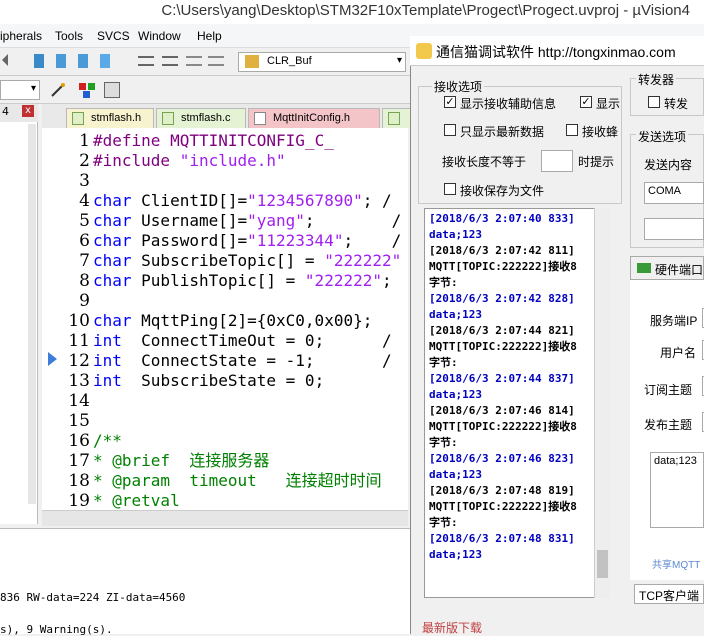 This screenshot has height=636, width=704. I want to click on magic-wand-icon, so click(58, 90).